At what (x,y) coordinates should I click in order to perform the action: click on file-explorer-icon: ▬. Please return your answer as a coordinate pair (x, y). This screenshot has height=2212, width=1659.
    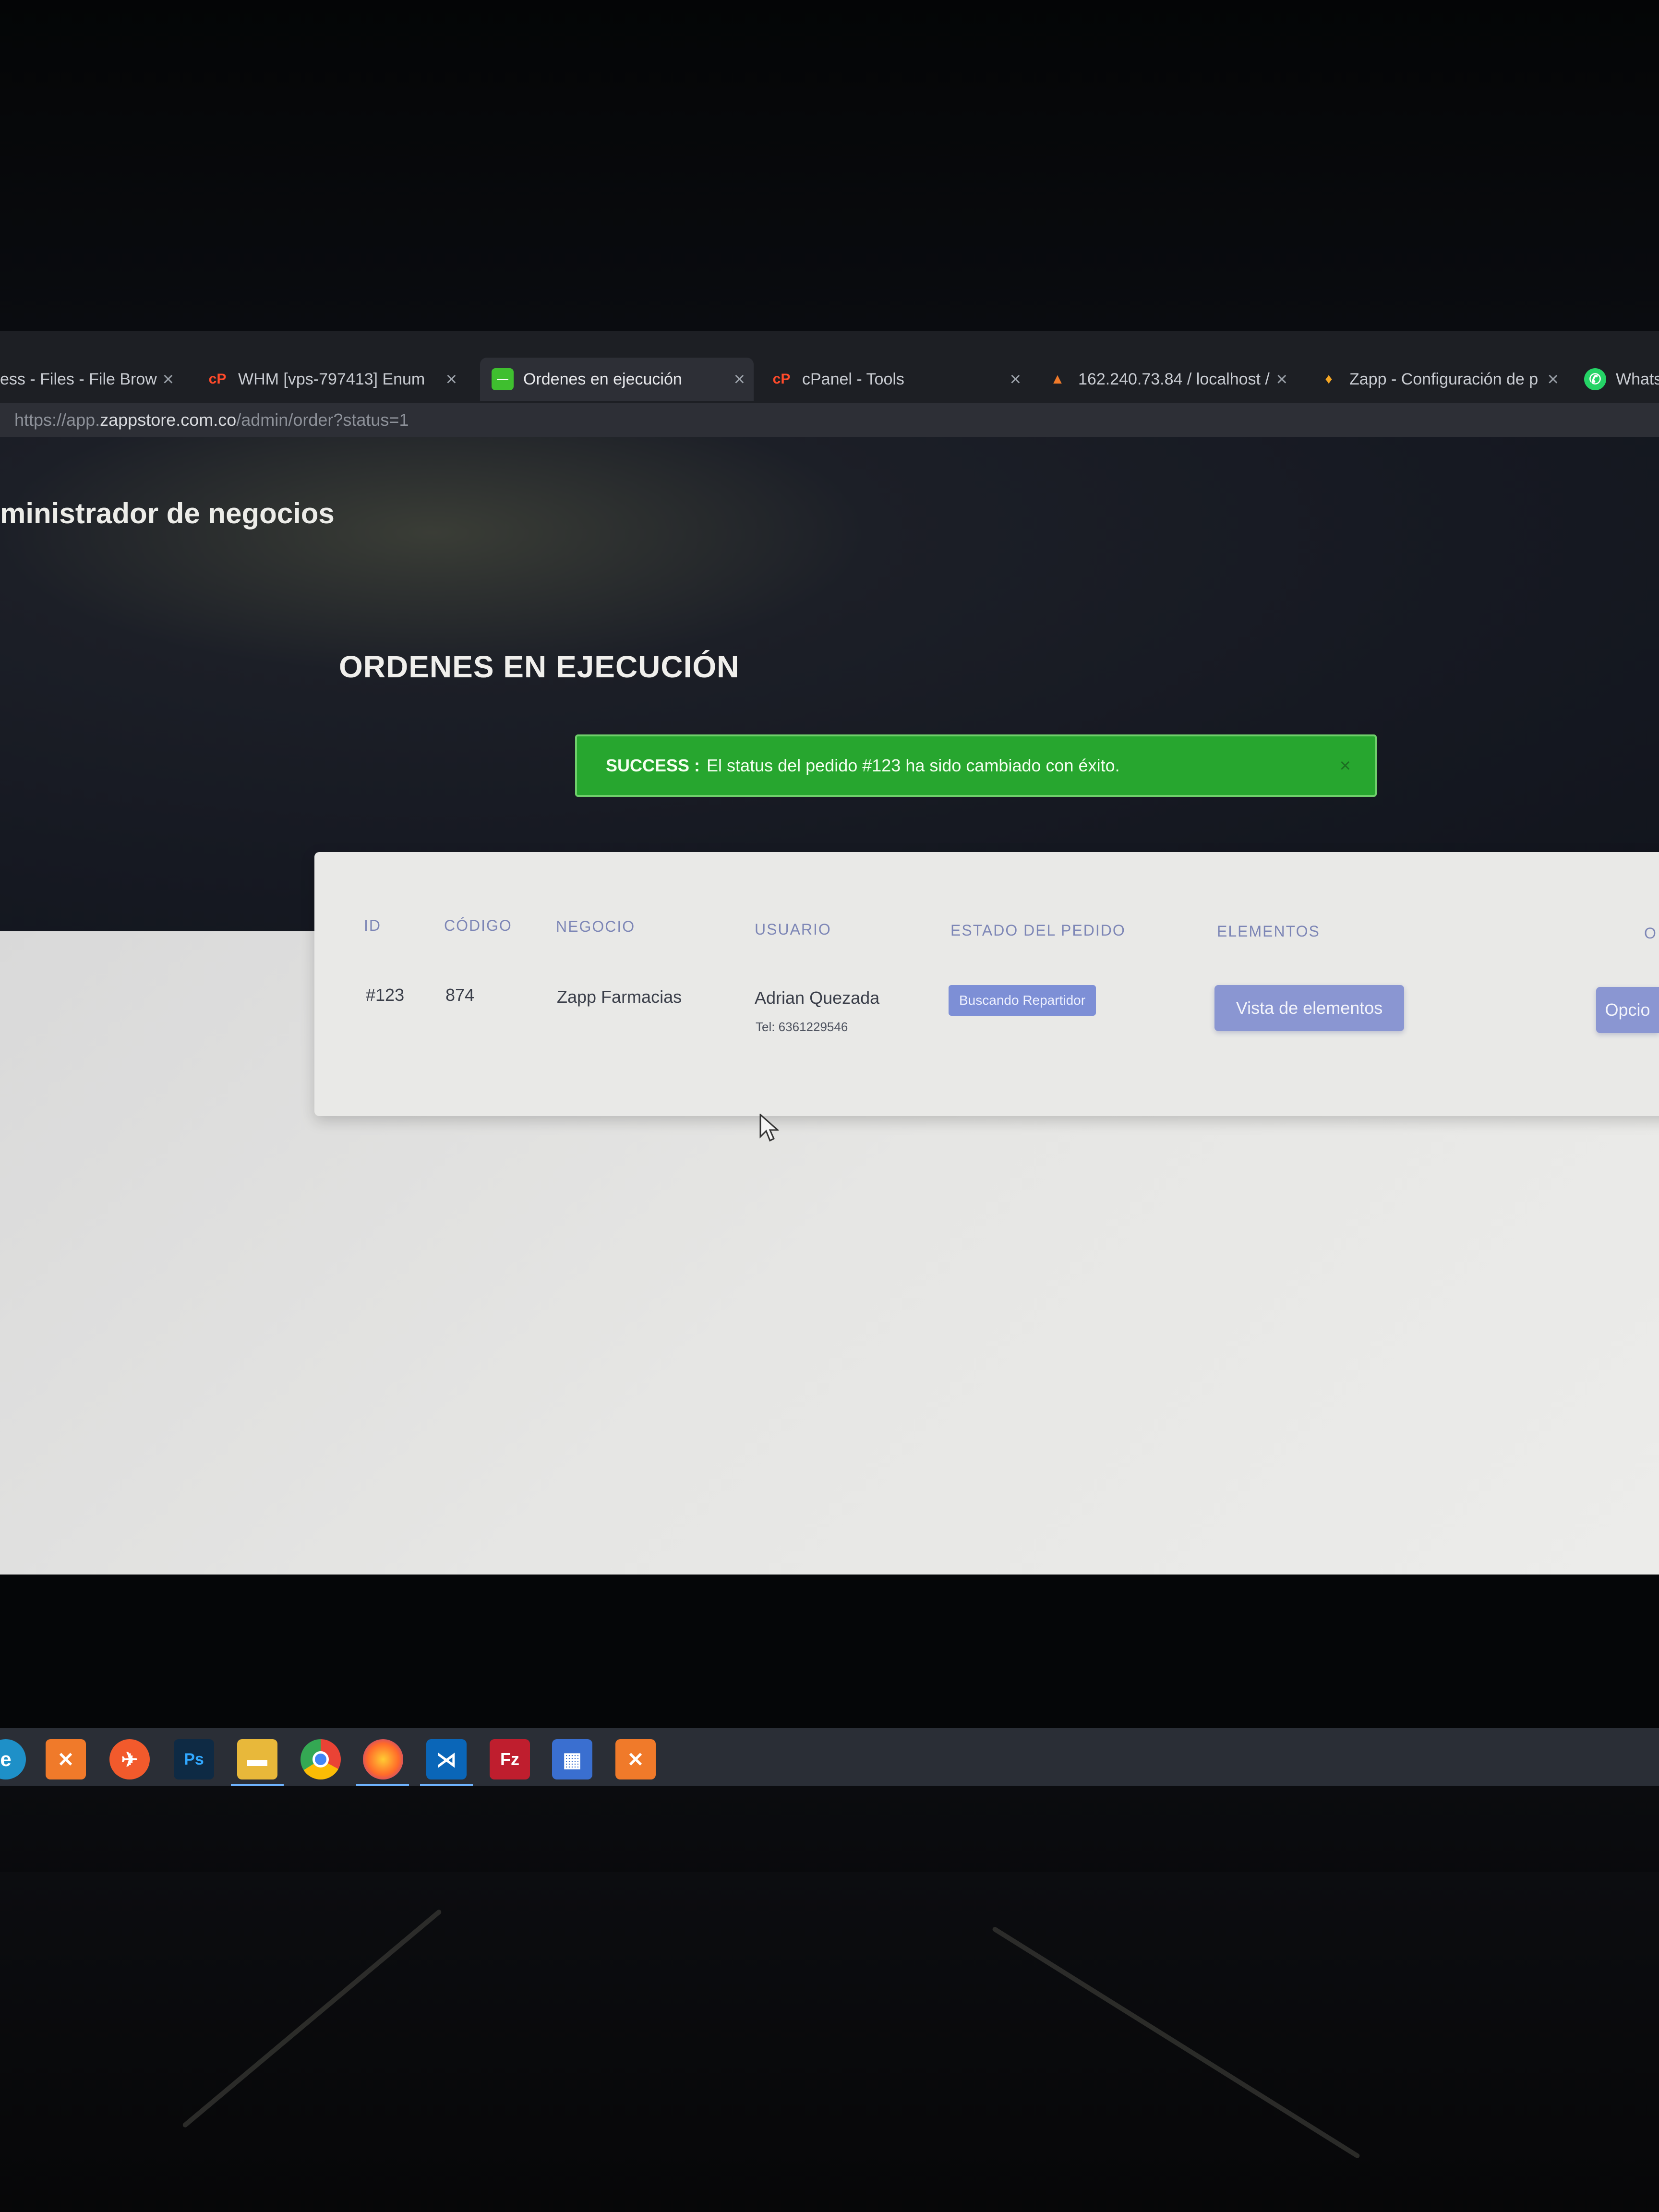
    Looking at the image, I should click on (257, 1759).